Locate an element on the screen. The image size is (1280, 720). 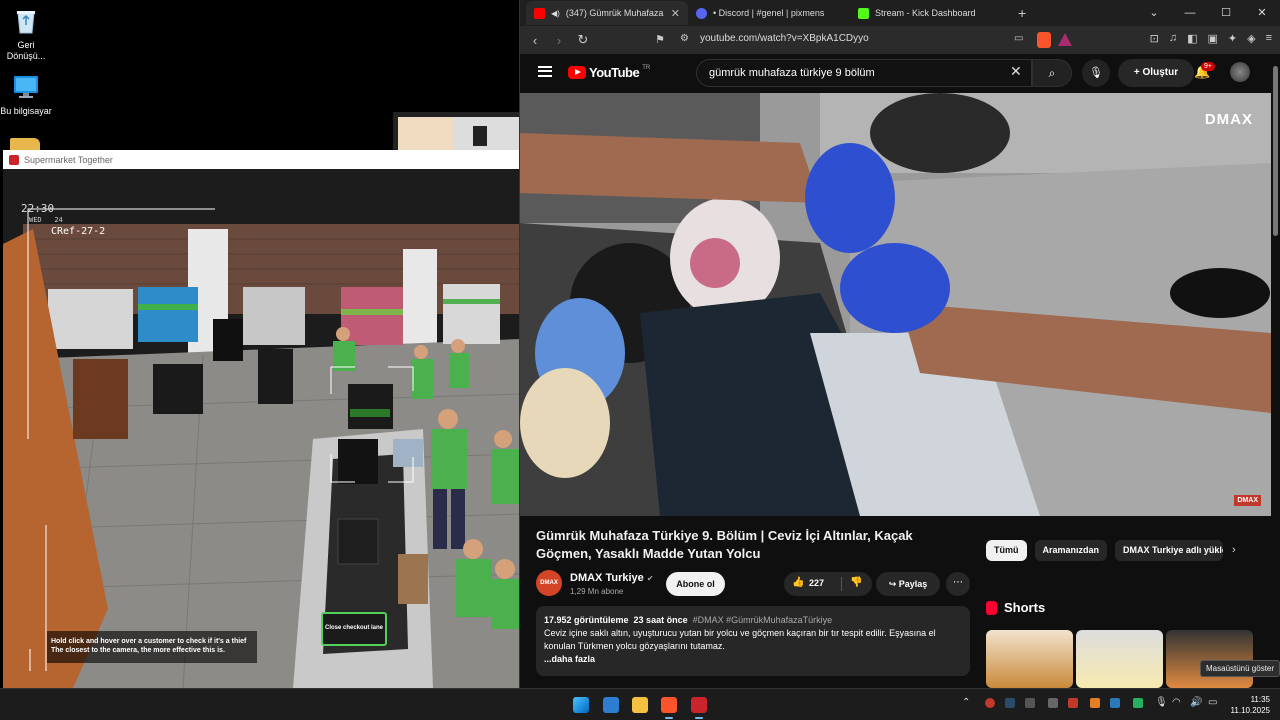
filter-chips: Tümü Aramanızdan DMAX Turkiye adlı yükle is located at coordinates (1105, 551).